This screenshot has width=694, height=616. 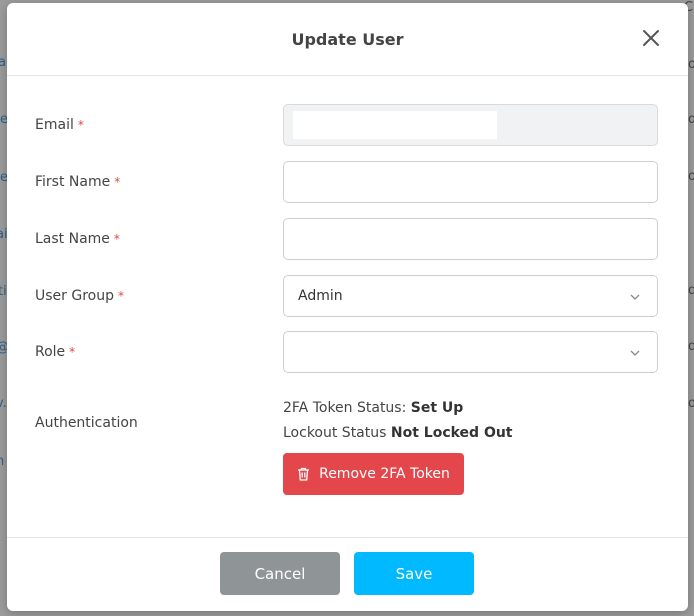 I want to click on lockout-status-value: Not Locked Out, so click(x=451, y=433).